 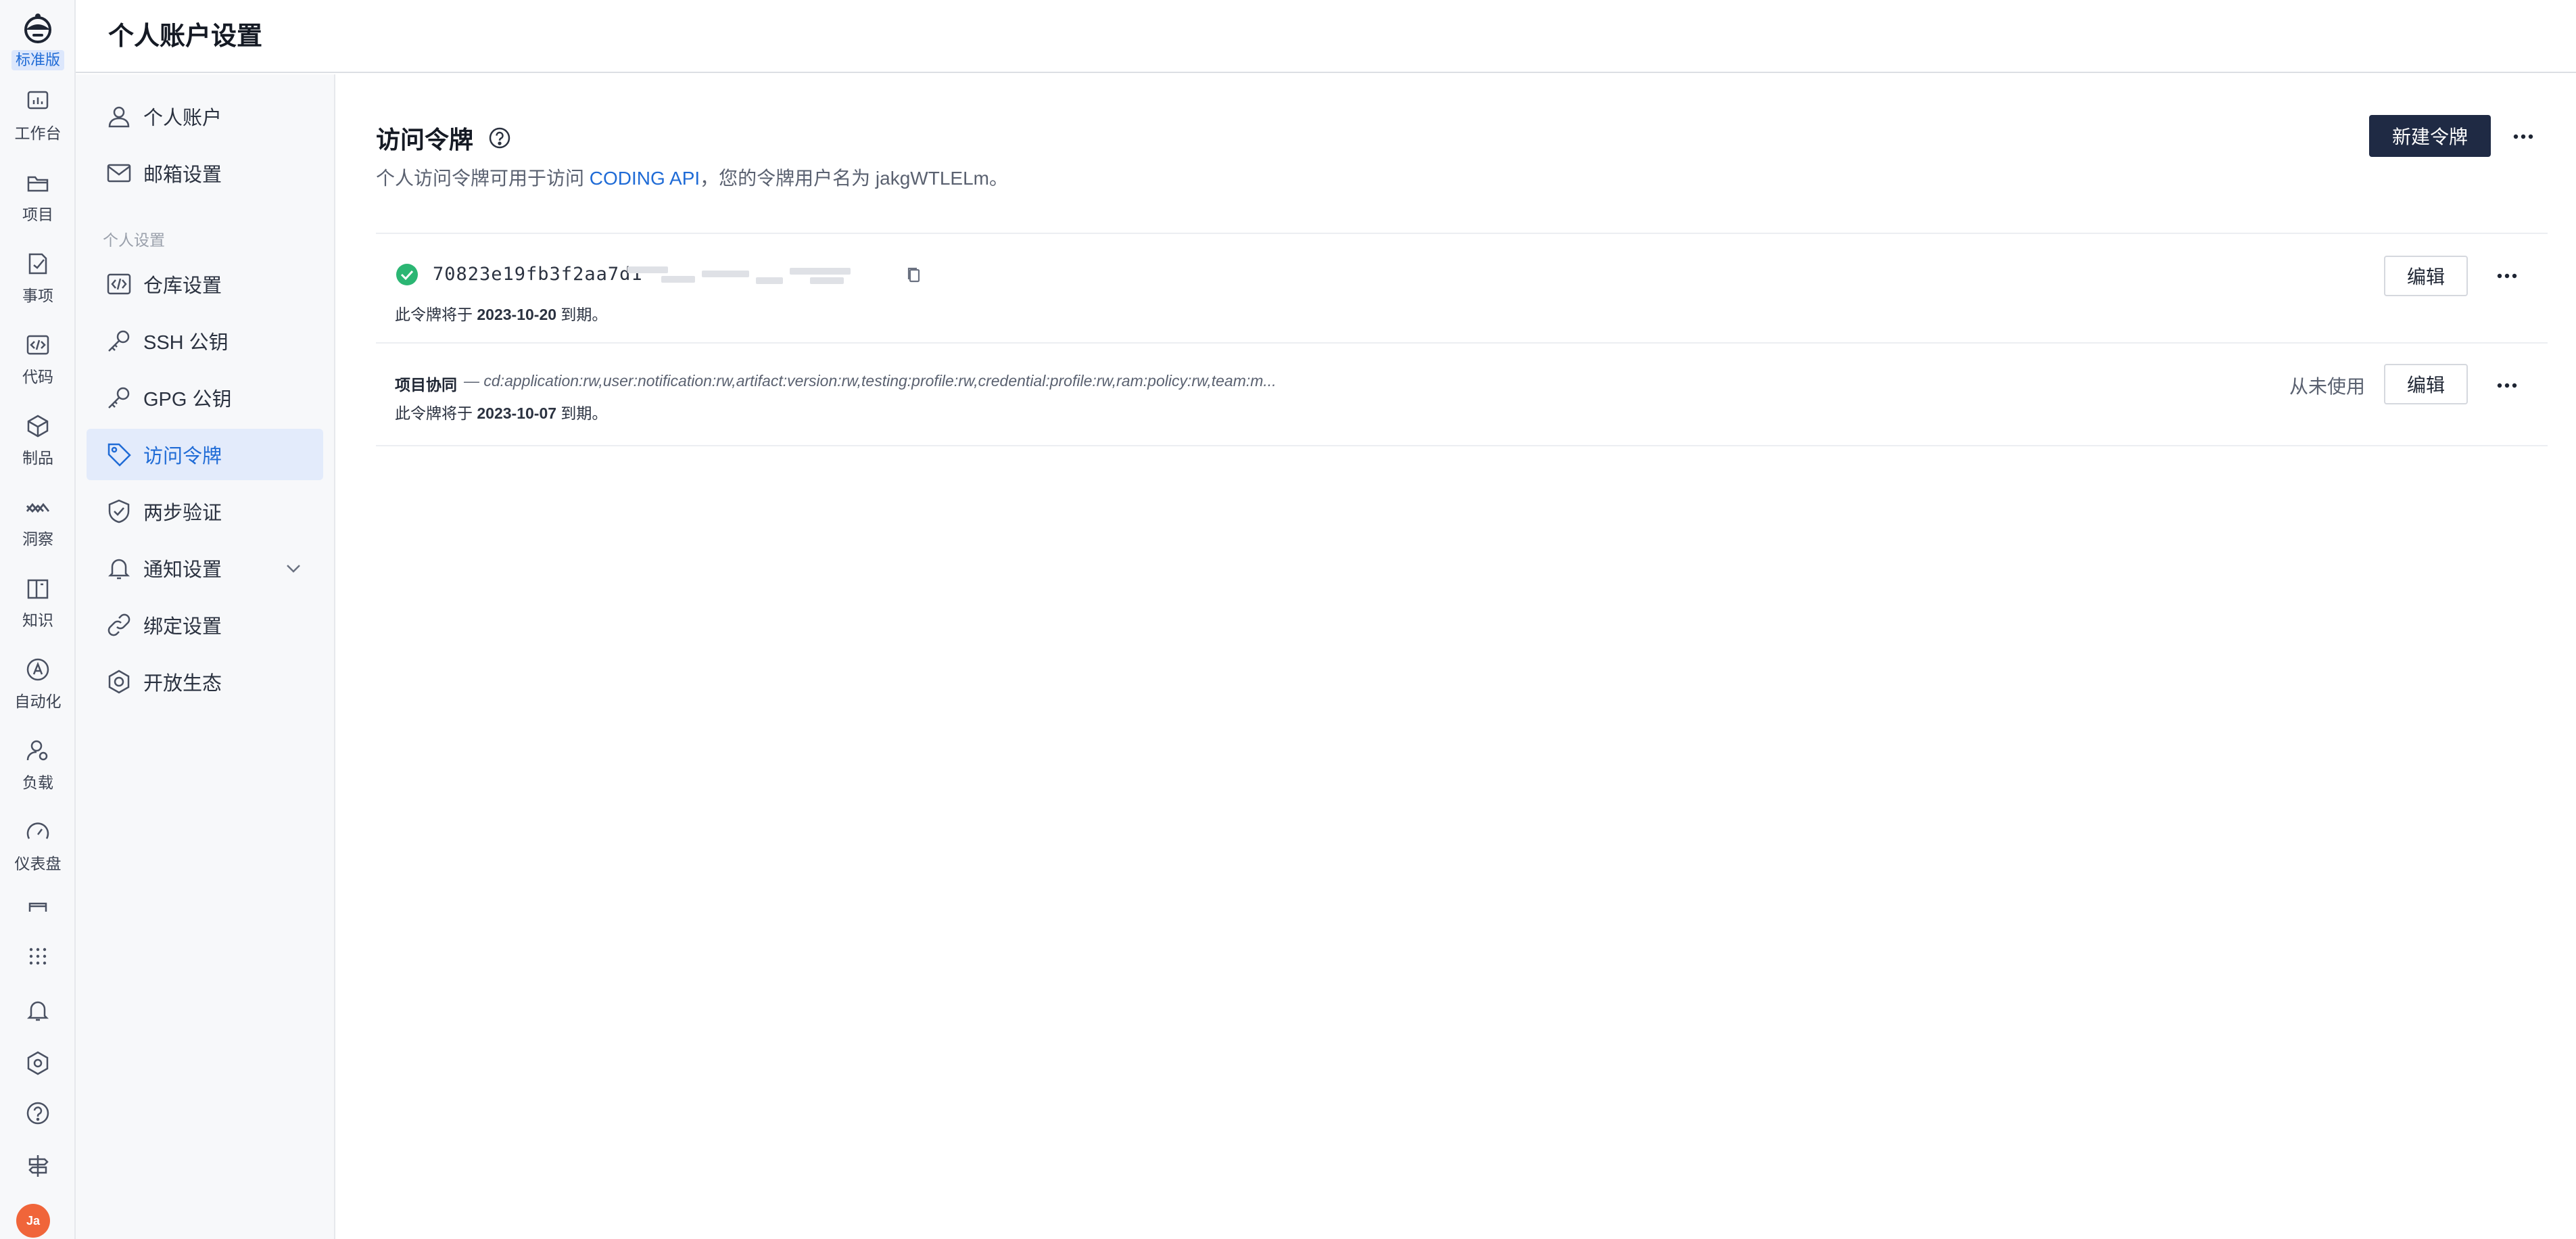 What do you see at coordinates (517, 413) in the screenshot?
I see `expiry-date: 2023-10-07` at bounding box center [517, 413].